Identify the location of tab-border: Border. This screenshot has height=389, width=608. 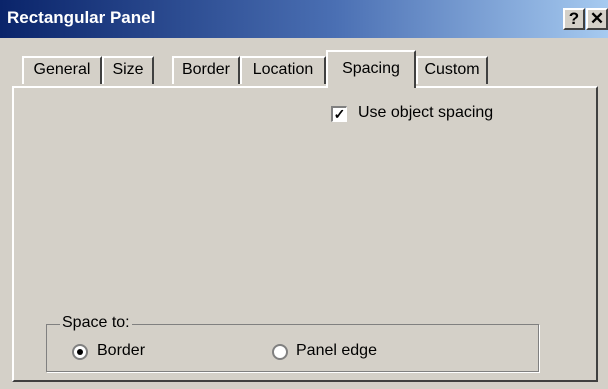
(206, 70).